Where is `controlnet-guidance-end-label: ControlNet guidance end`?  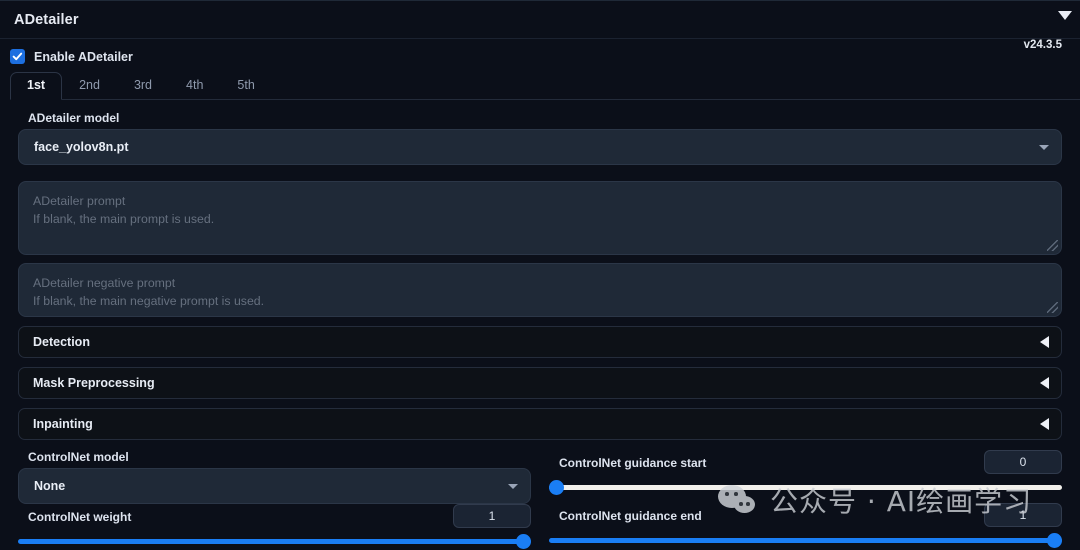 controlnet-guidance-end-label: ControlNet guidance end is located at coordinates (630, 516).